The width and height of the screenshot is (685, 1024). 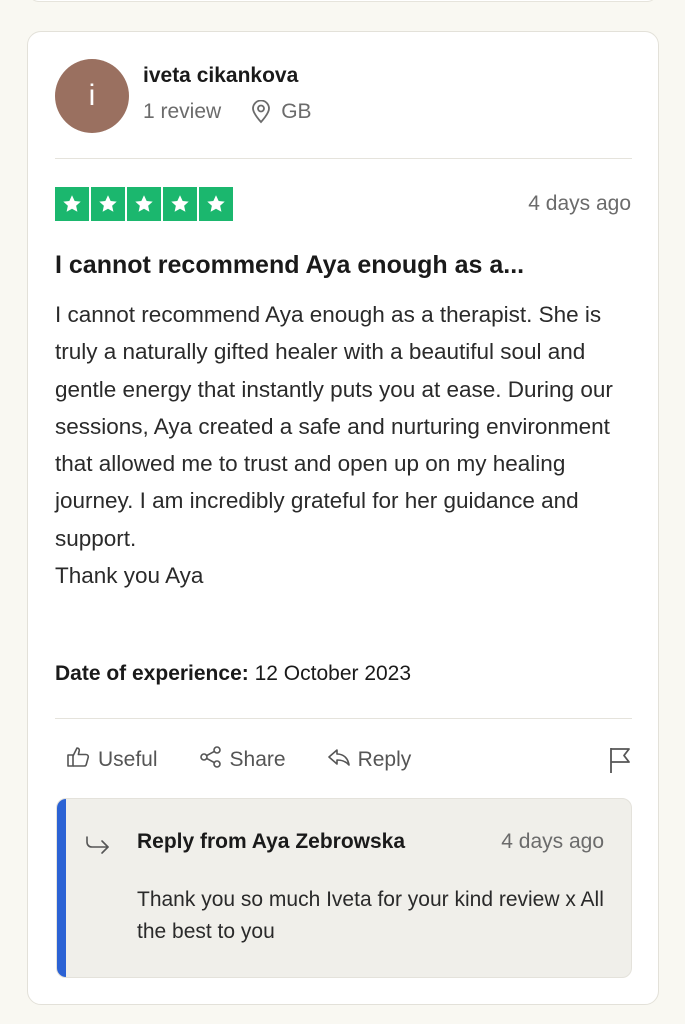 I want to click on review-actions: Useful Share Reply, so click(x=349, y=760).